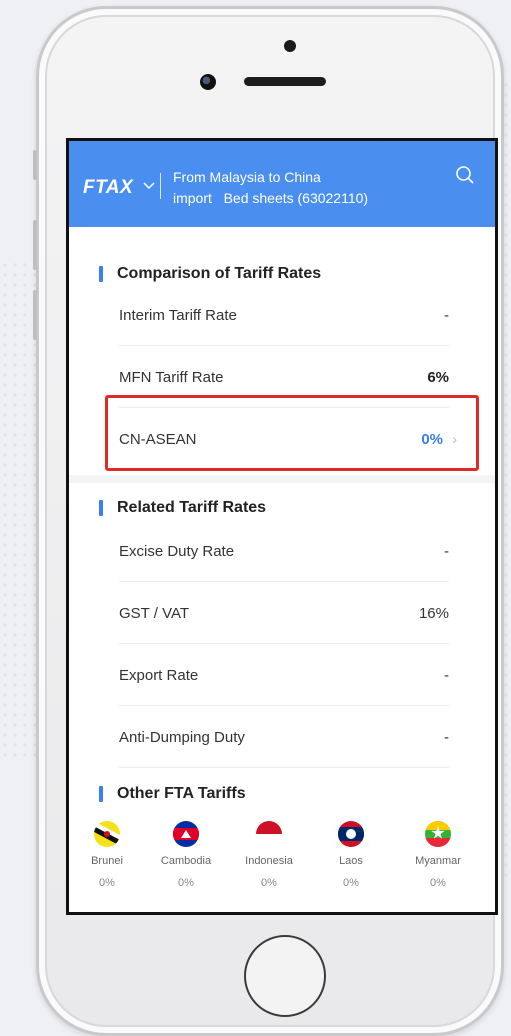 This screenshot has height=1036, width=511. I want to click on row-value-anti-dumping: -, so click(446, 737).